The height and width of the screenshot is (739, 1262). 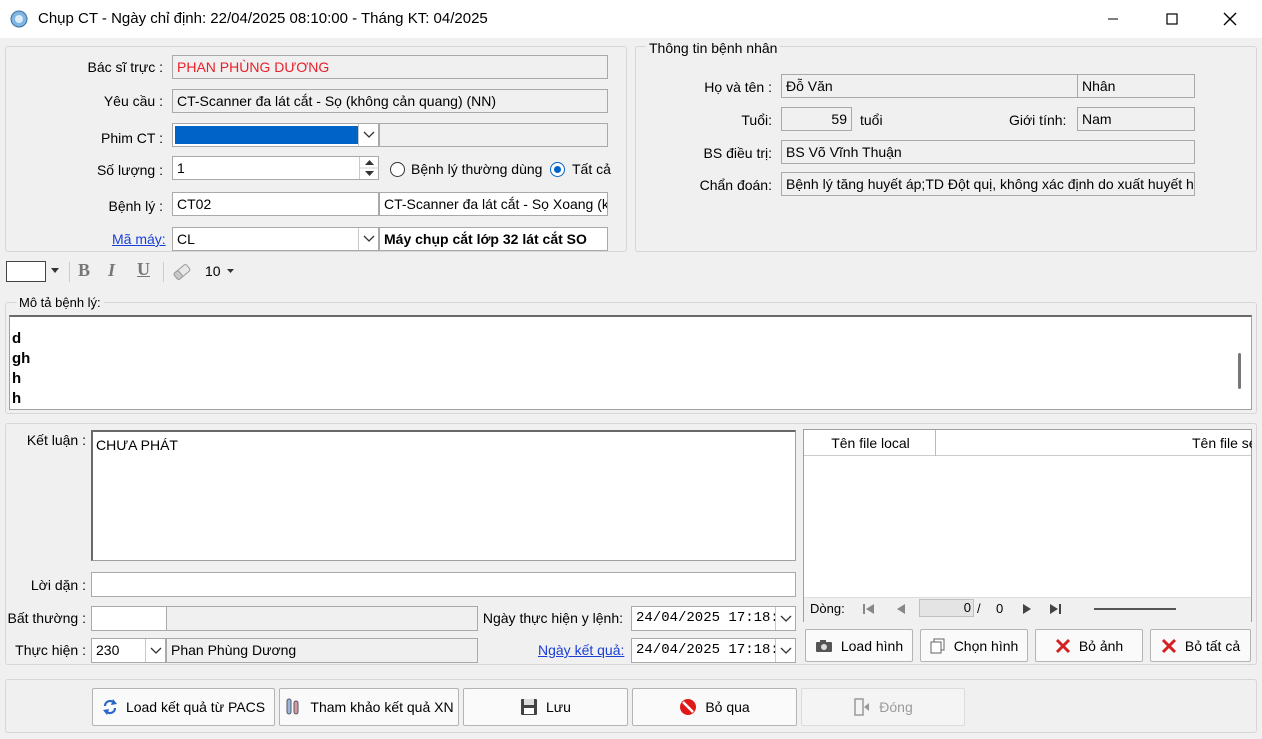 What do you see at coordinates (129, 618) in the screenshot?
I see `bat-thuong-code-input` at bounding box center [129, 618].